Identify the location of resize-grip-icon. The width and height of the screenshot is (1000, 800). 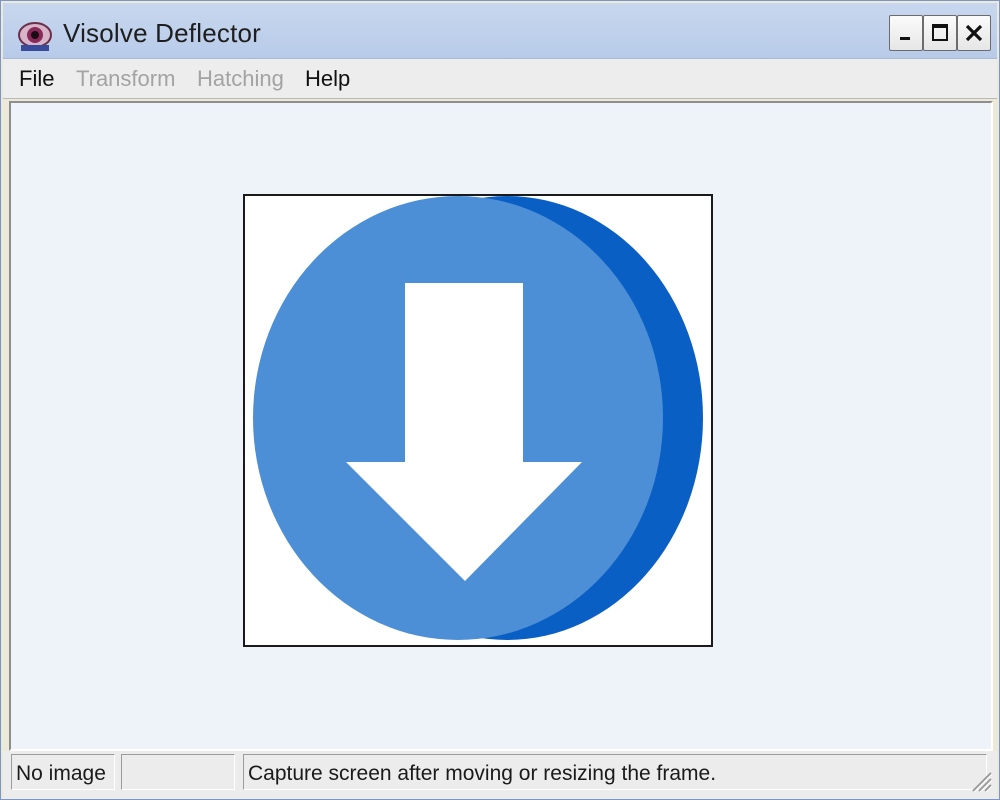
(980, 780).